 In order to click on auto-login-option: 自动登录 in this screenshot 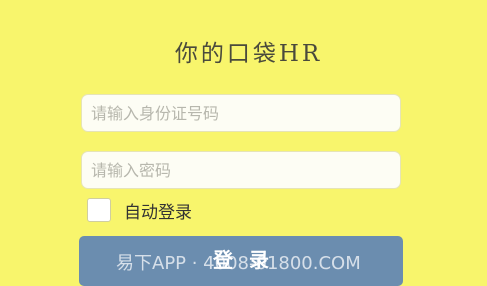, I will do `click(139, 210)`.